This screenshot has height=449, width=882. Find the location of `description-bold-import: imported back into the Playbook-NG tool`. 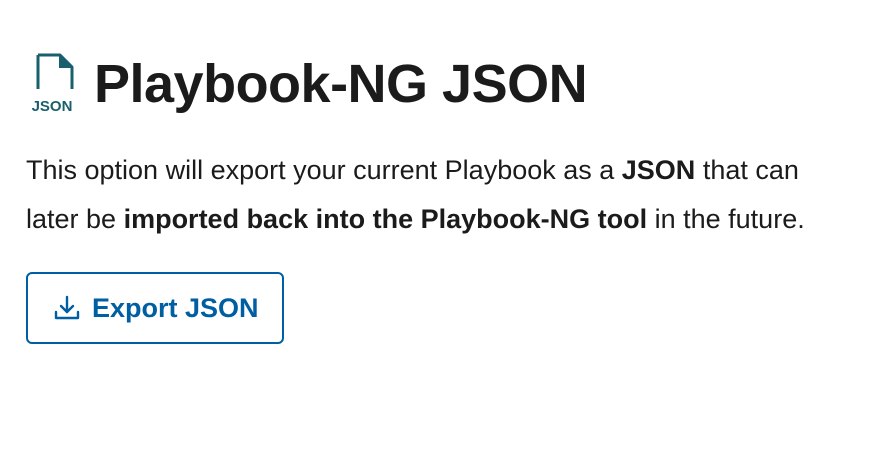

description-bold-import: imported back into the Playbook-NG tool is located at coordinates (385, 219).